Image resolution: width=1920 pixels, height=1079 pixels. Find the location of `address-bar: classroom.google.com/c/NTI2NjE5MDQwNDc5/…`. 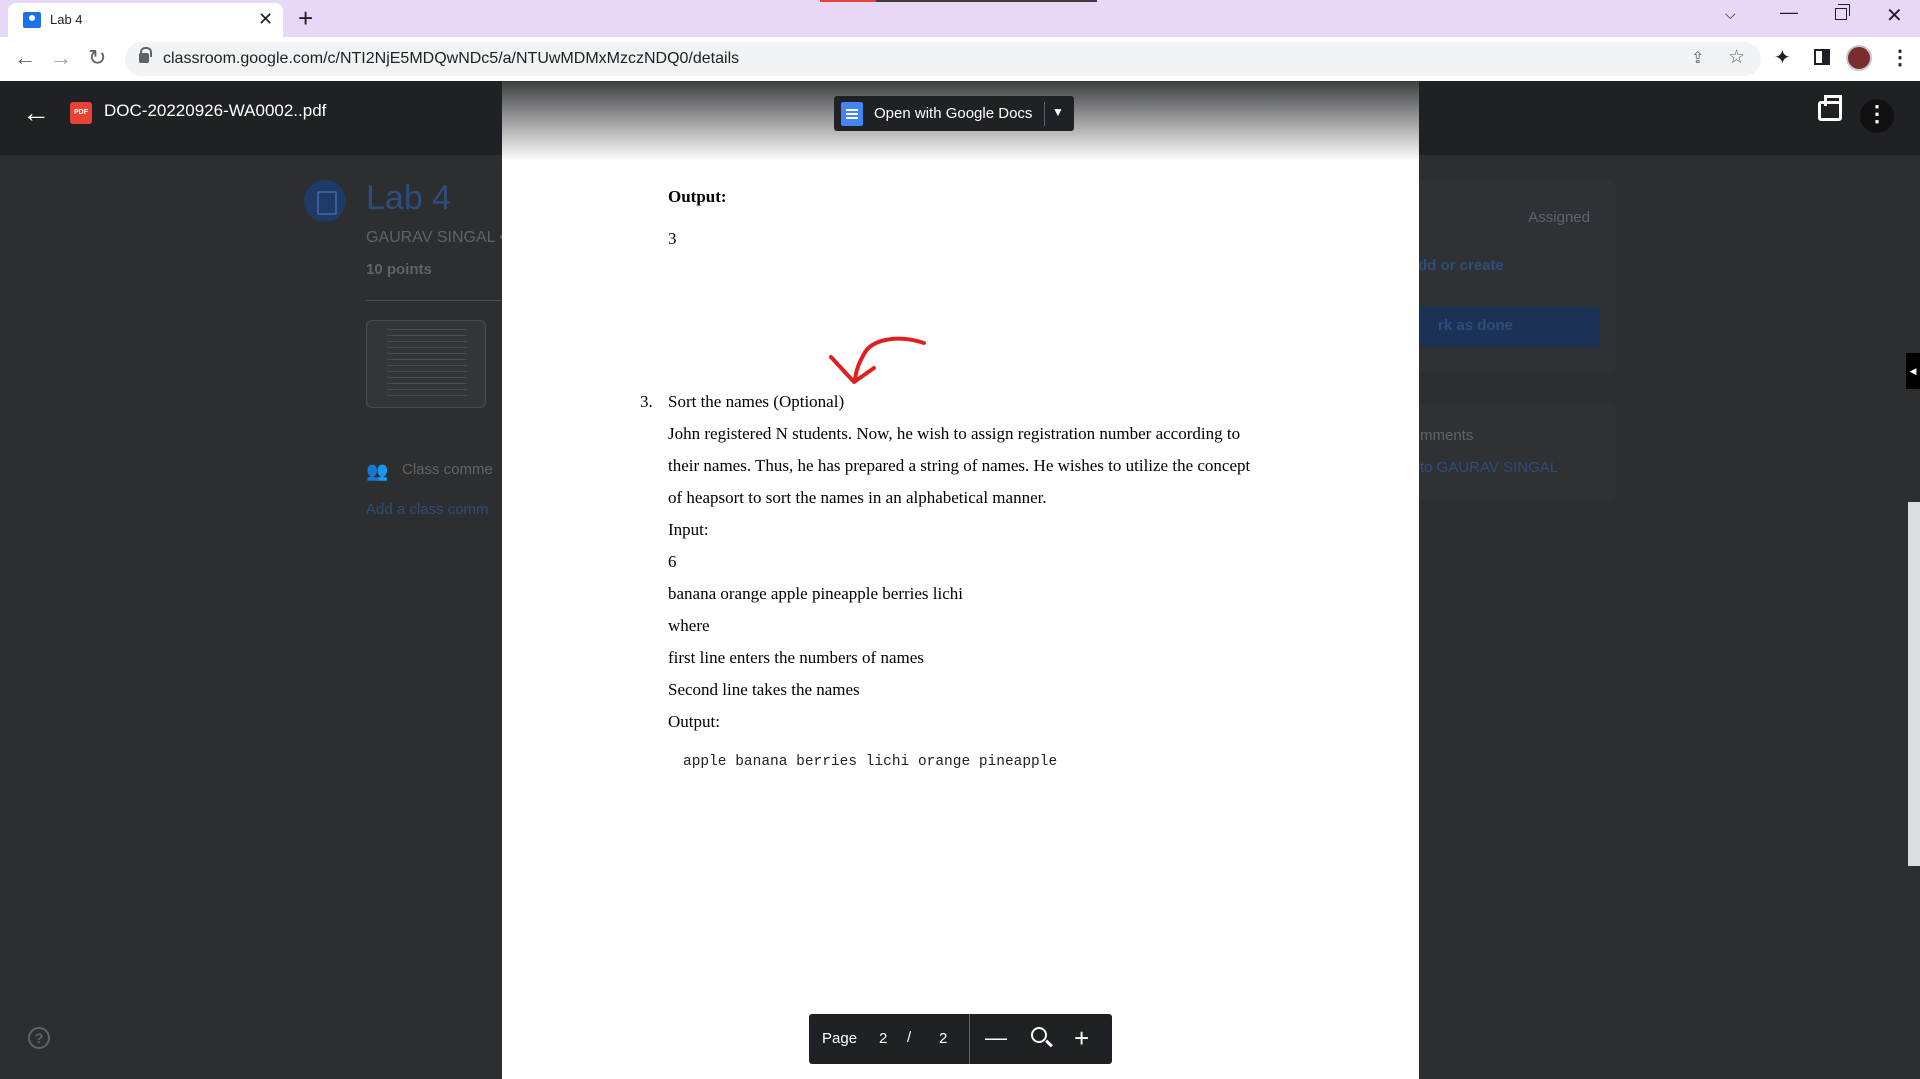

address-bar: classroom.google.com/c/NTI2NjE5MDQwNDc5/… is located at coordinates (943, 59).